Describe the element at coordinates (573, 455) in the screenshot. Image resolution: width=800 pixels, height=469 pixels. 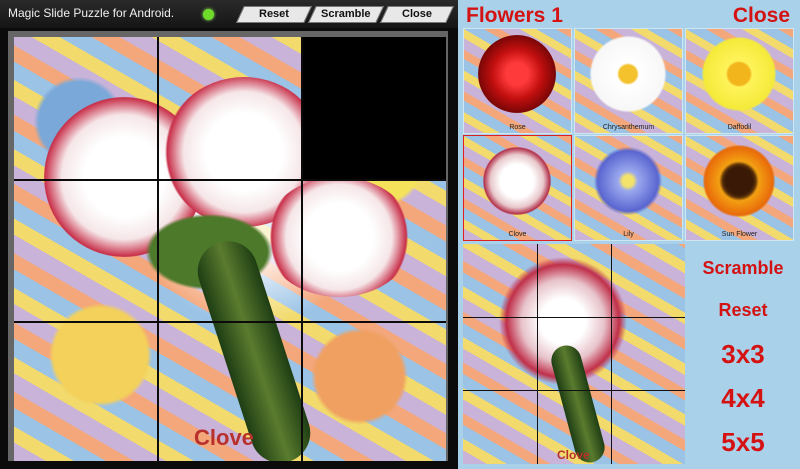
I see `preview-caption: Clove` at that location.